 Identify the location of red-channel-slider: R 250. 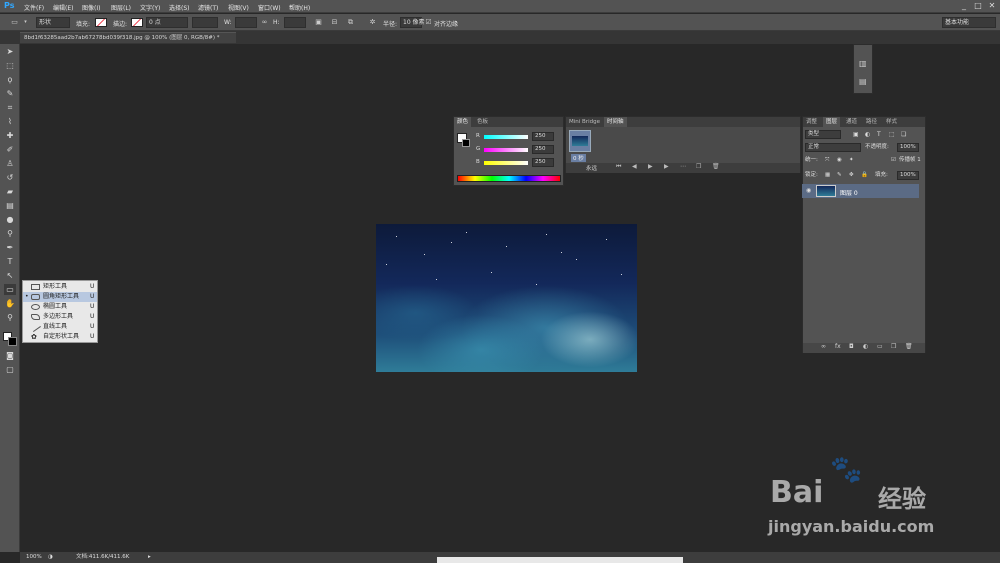
(518, 137).